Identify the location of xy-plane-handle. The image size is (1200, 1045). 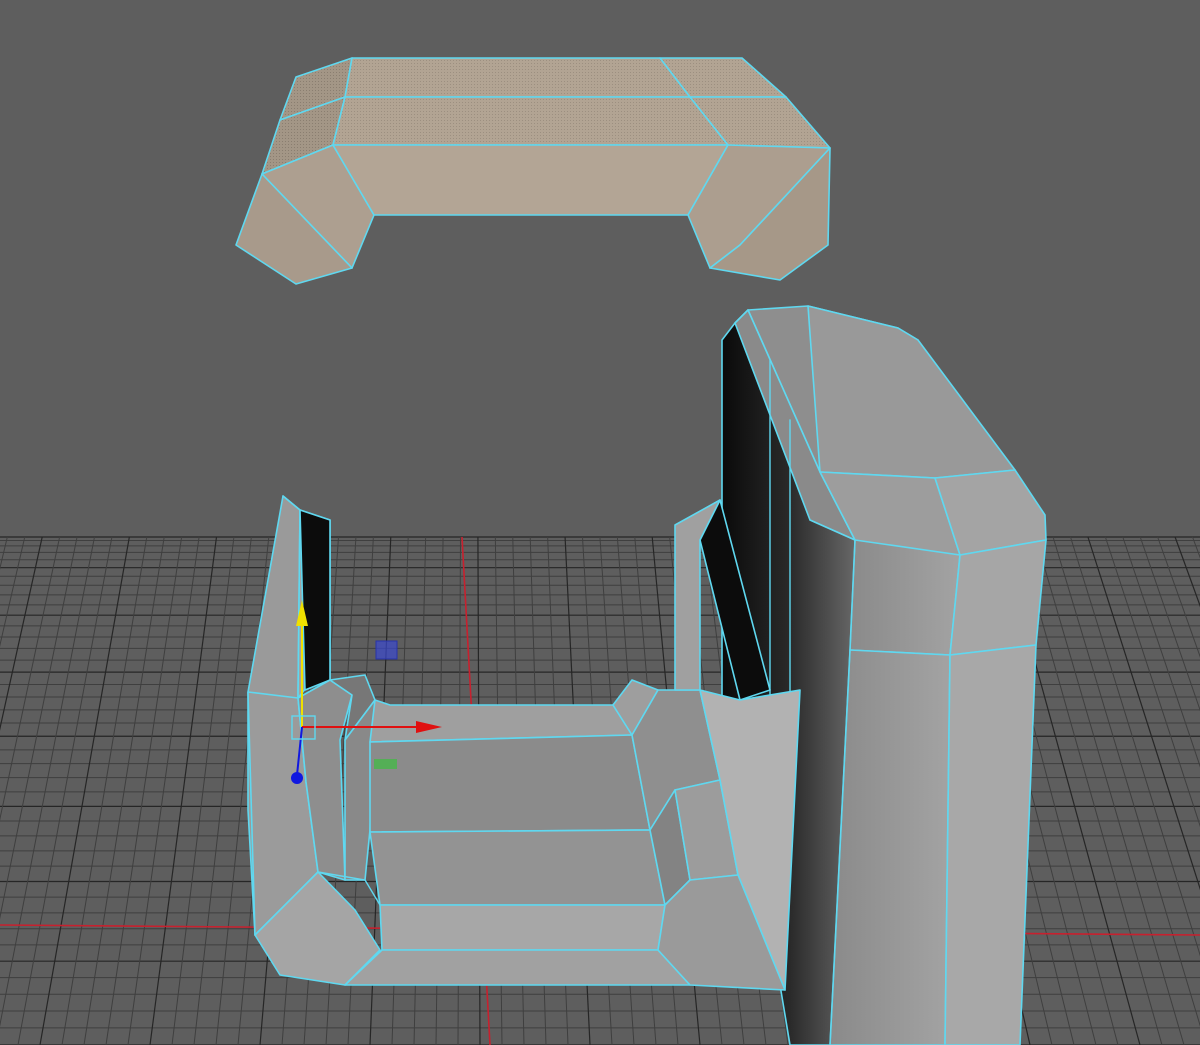
(386, 650).